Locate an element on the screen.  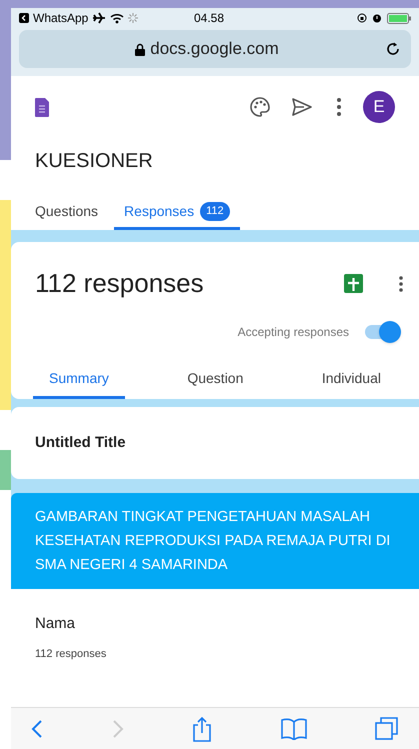
form-subtitle: Untitled Title is located at coordinates (80, 442).